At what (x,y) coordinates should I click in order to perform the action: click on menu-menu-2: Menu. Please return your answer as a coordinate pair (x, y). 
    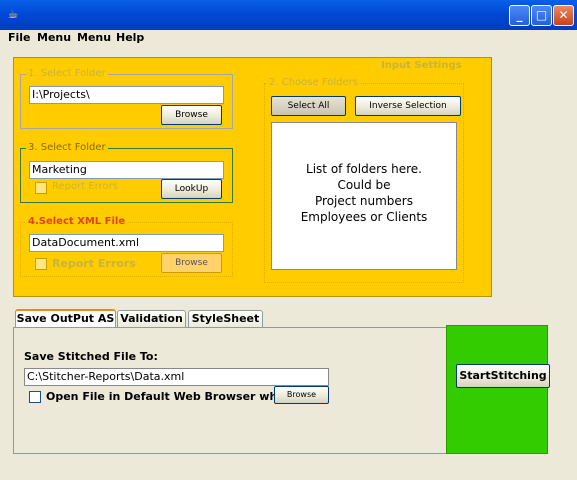
    Looking at the image, I should click on (94, 37).